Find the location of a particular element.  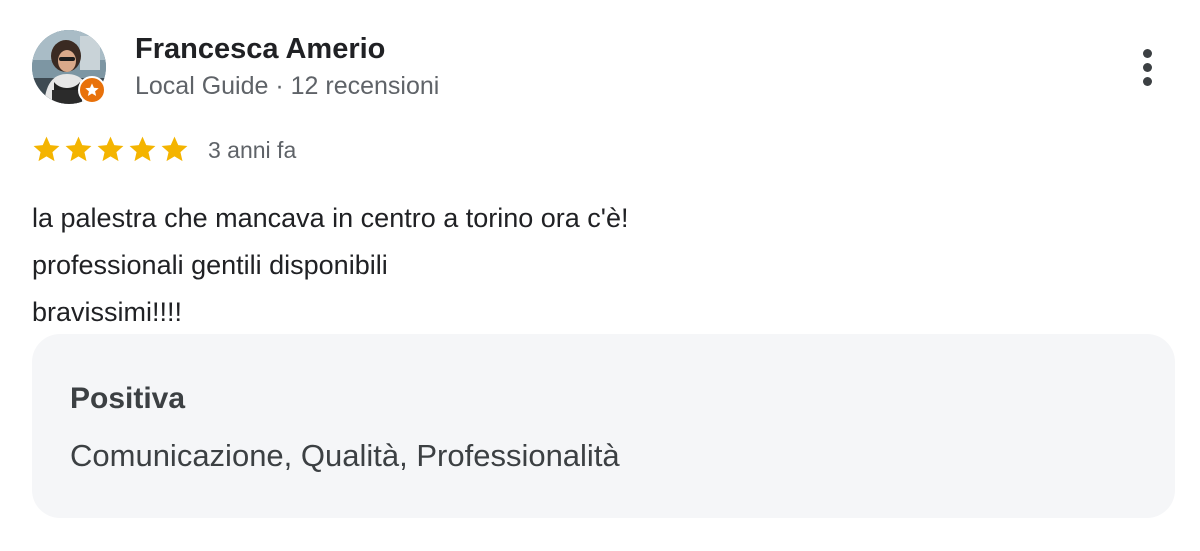

attributes-values: Comunicazione, Qualità, Professionalità is located at coordinates (345, 455).